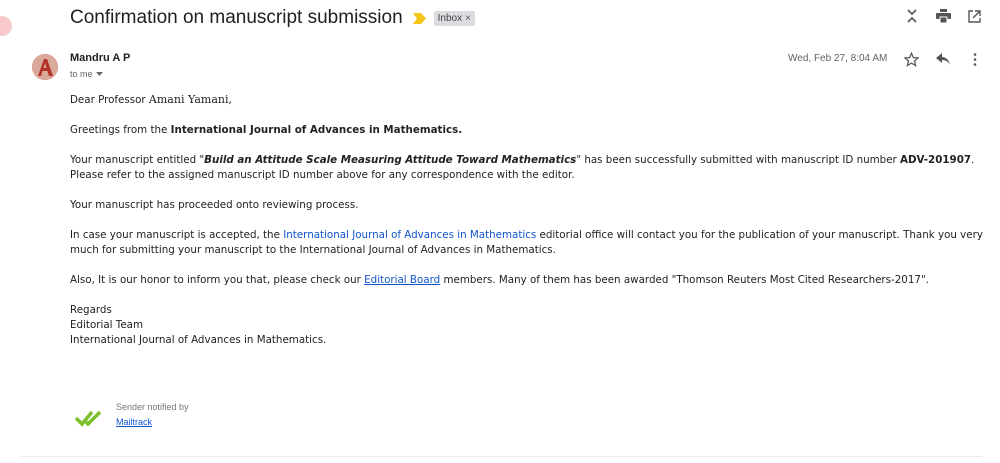 This screenshot has height=463, width=1000. I want to click on mailtrack-text: Sender notified by, so click(152, 407).